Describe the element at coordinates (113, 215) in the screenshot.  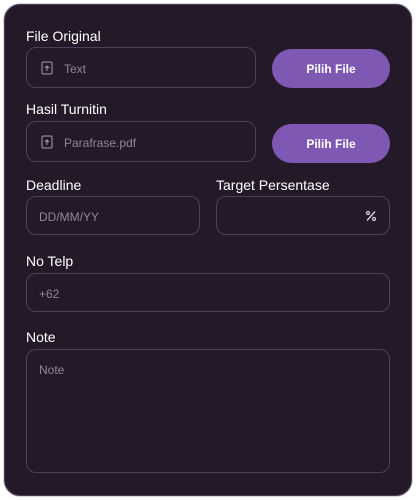
I see `deadline-input: DD/MM/YY` at that location.